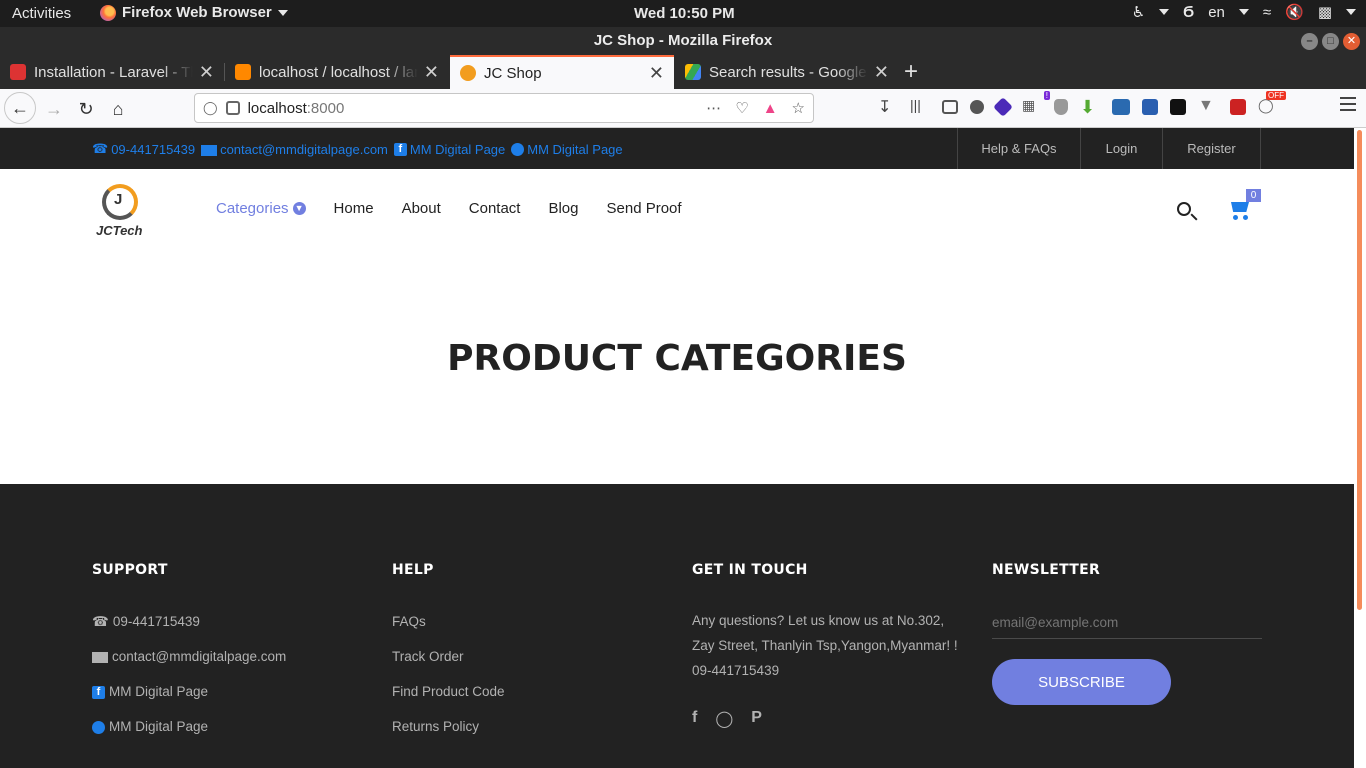  I want to click on topbar-phone: ☎ 09-441715439, so click(143, 149).